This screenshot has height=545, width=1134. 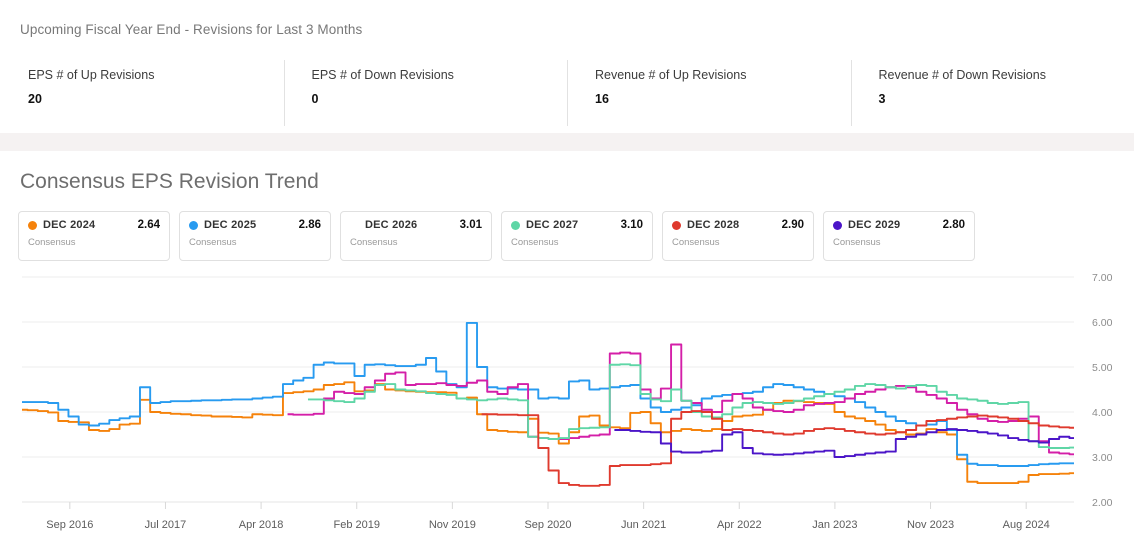 I want to click on y-axis-tick-label: 5.00, so click(x=1102, y=368).